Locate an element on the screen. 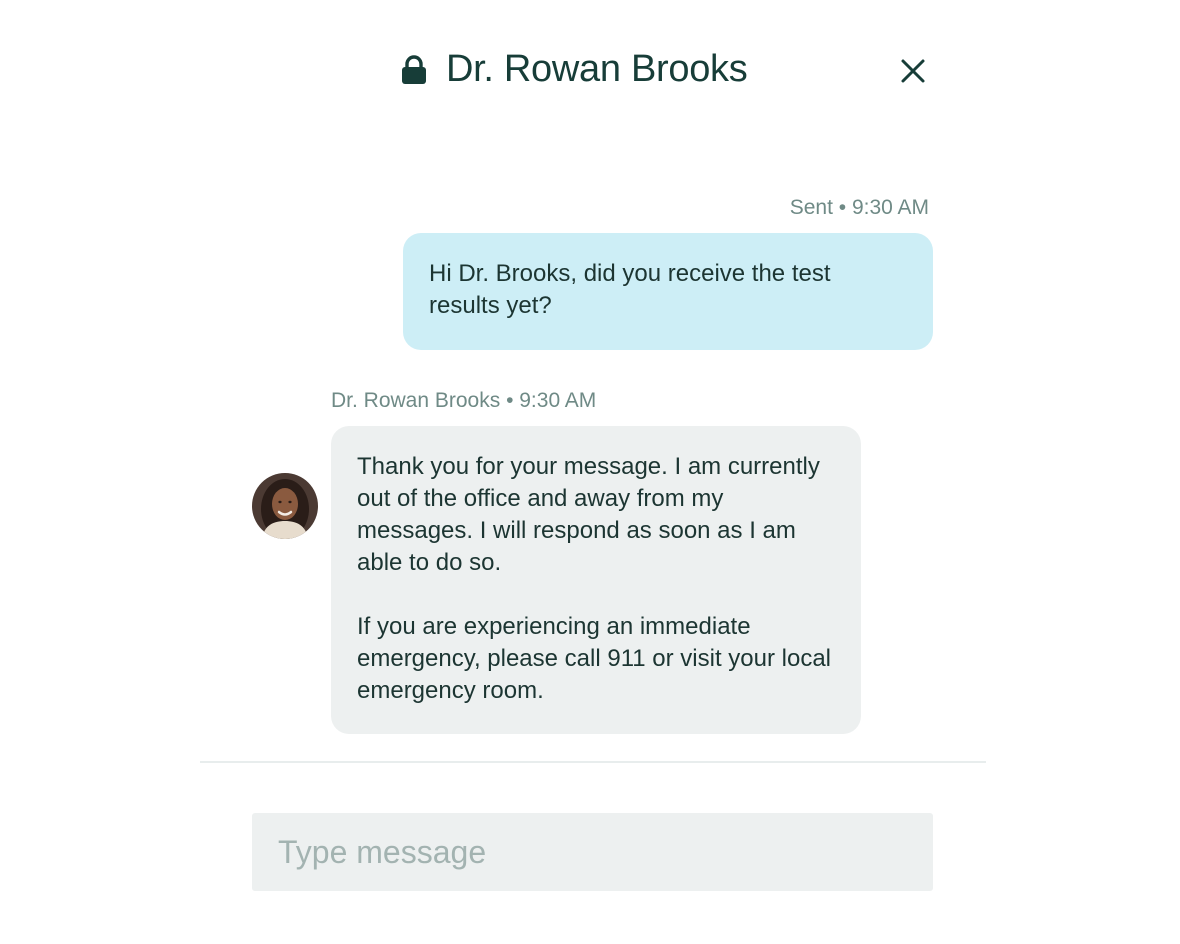  received-message-meta: Dr. Rowan Brooks • 9:30 AM is located at coordinates (464, 400).